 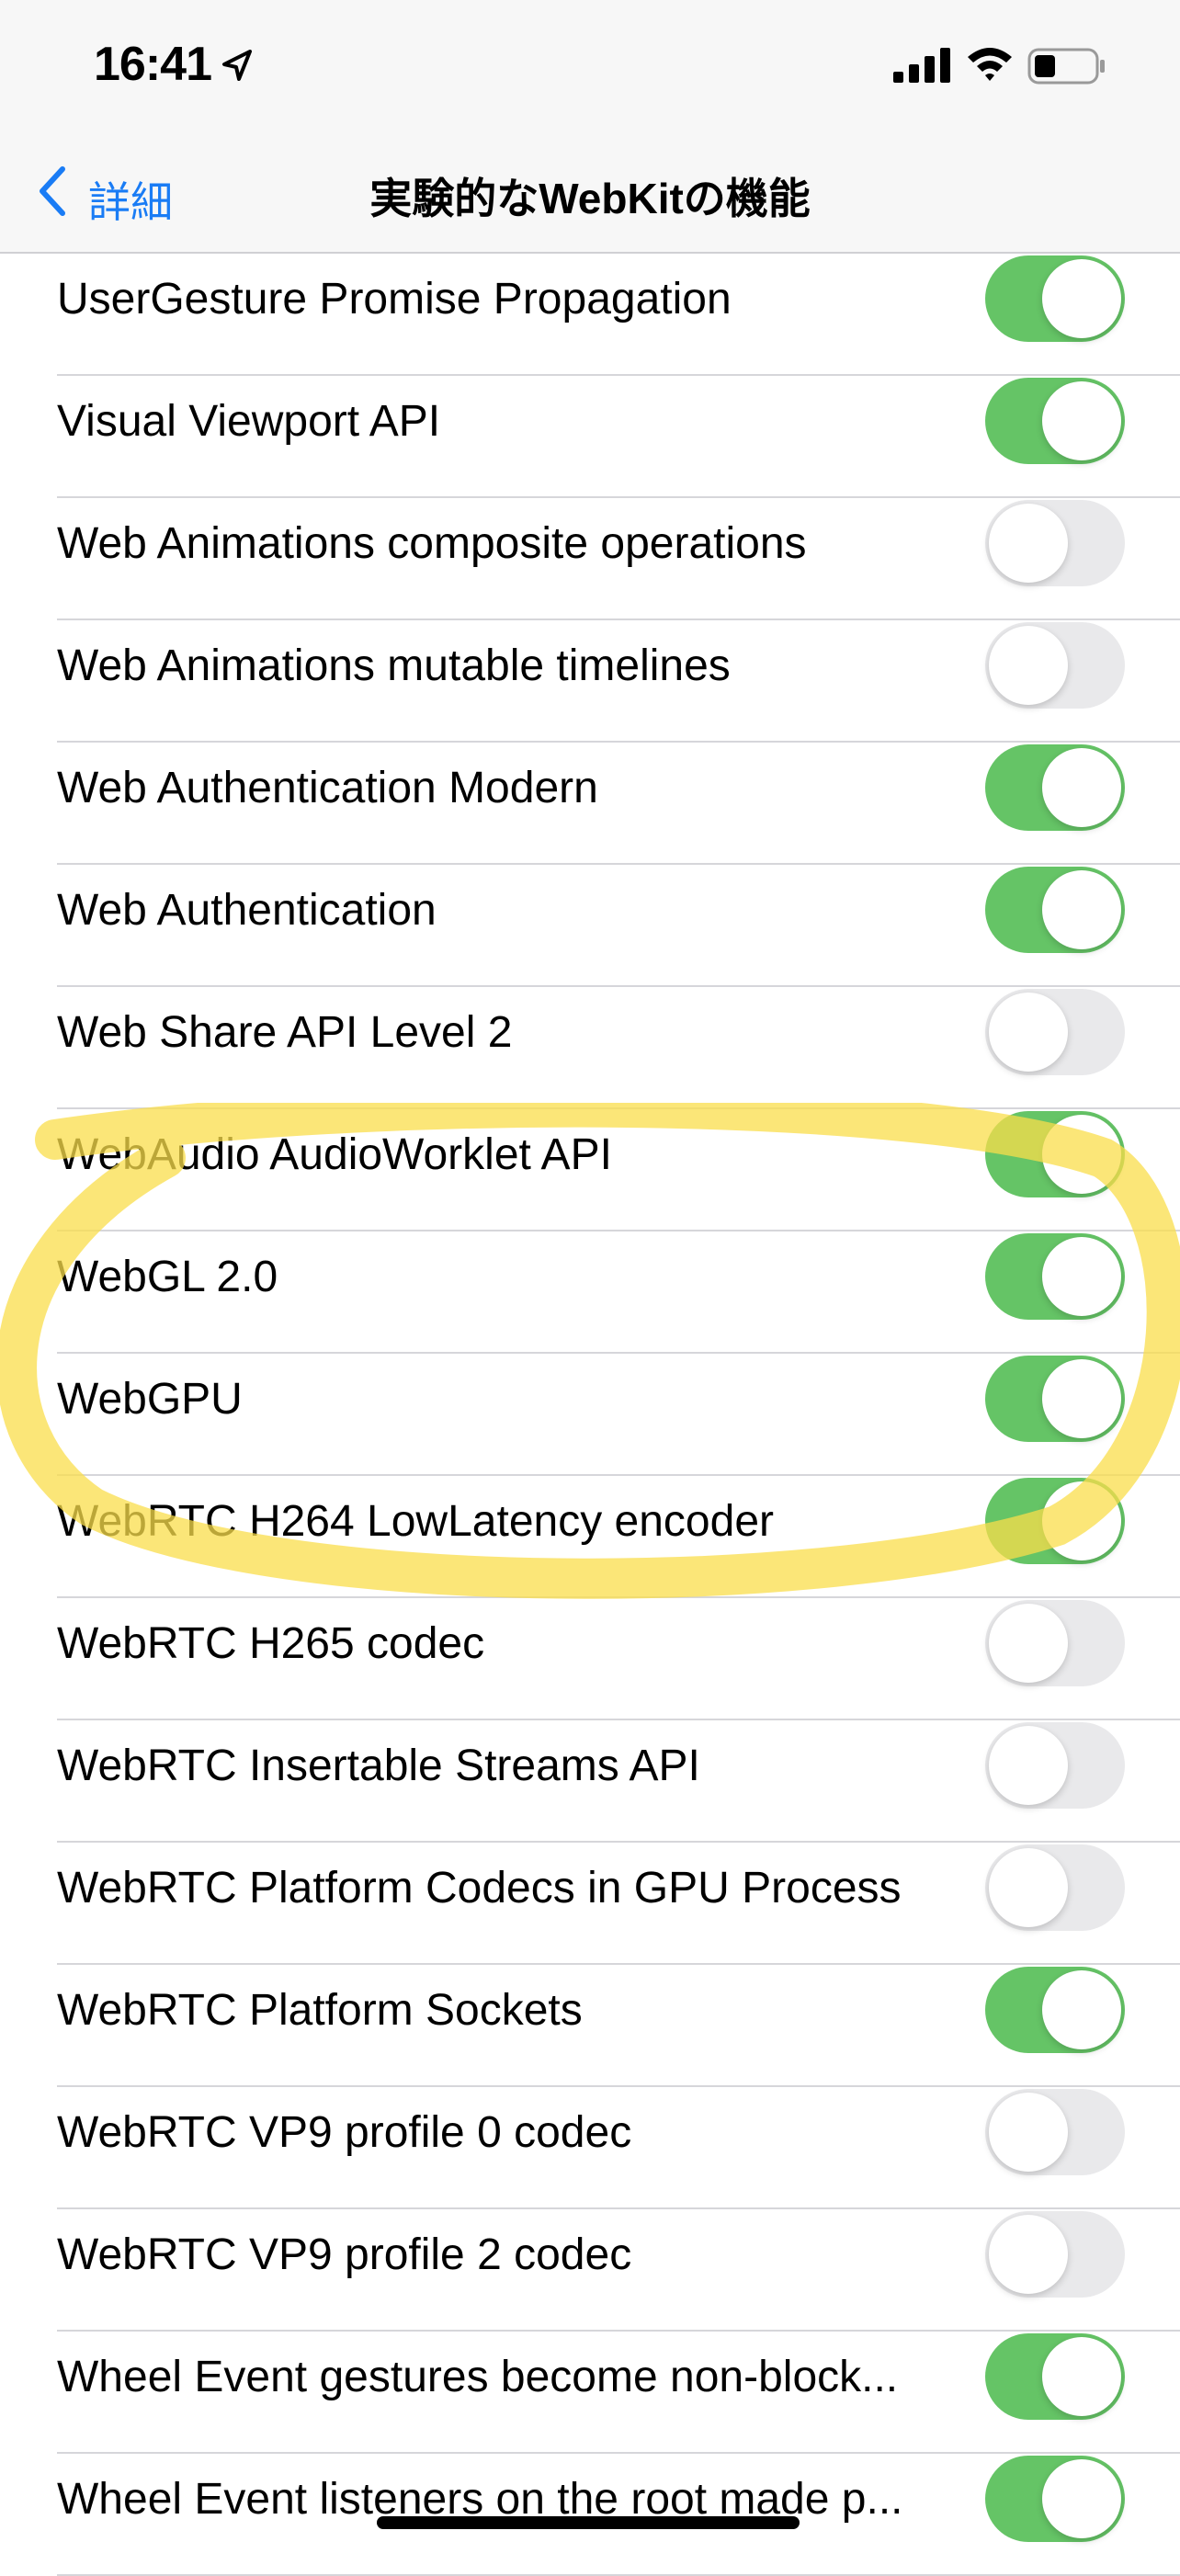 What do you see at coordinates (990, 64) in the screenshot?
I see `wifi-icon` at bounding box center [990, 64].